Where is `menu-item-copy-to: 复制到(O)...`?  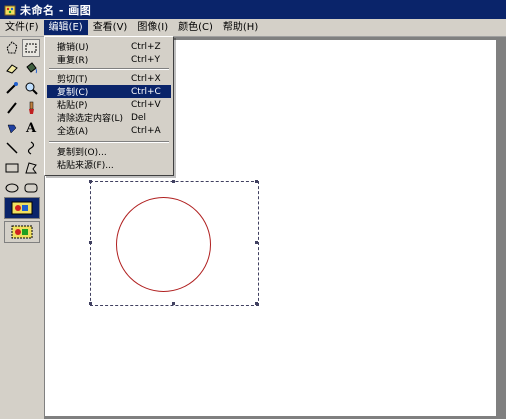
menu-item-copy-to: 复制到(O)... is located at coordinates (109, 151).